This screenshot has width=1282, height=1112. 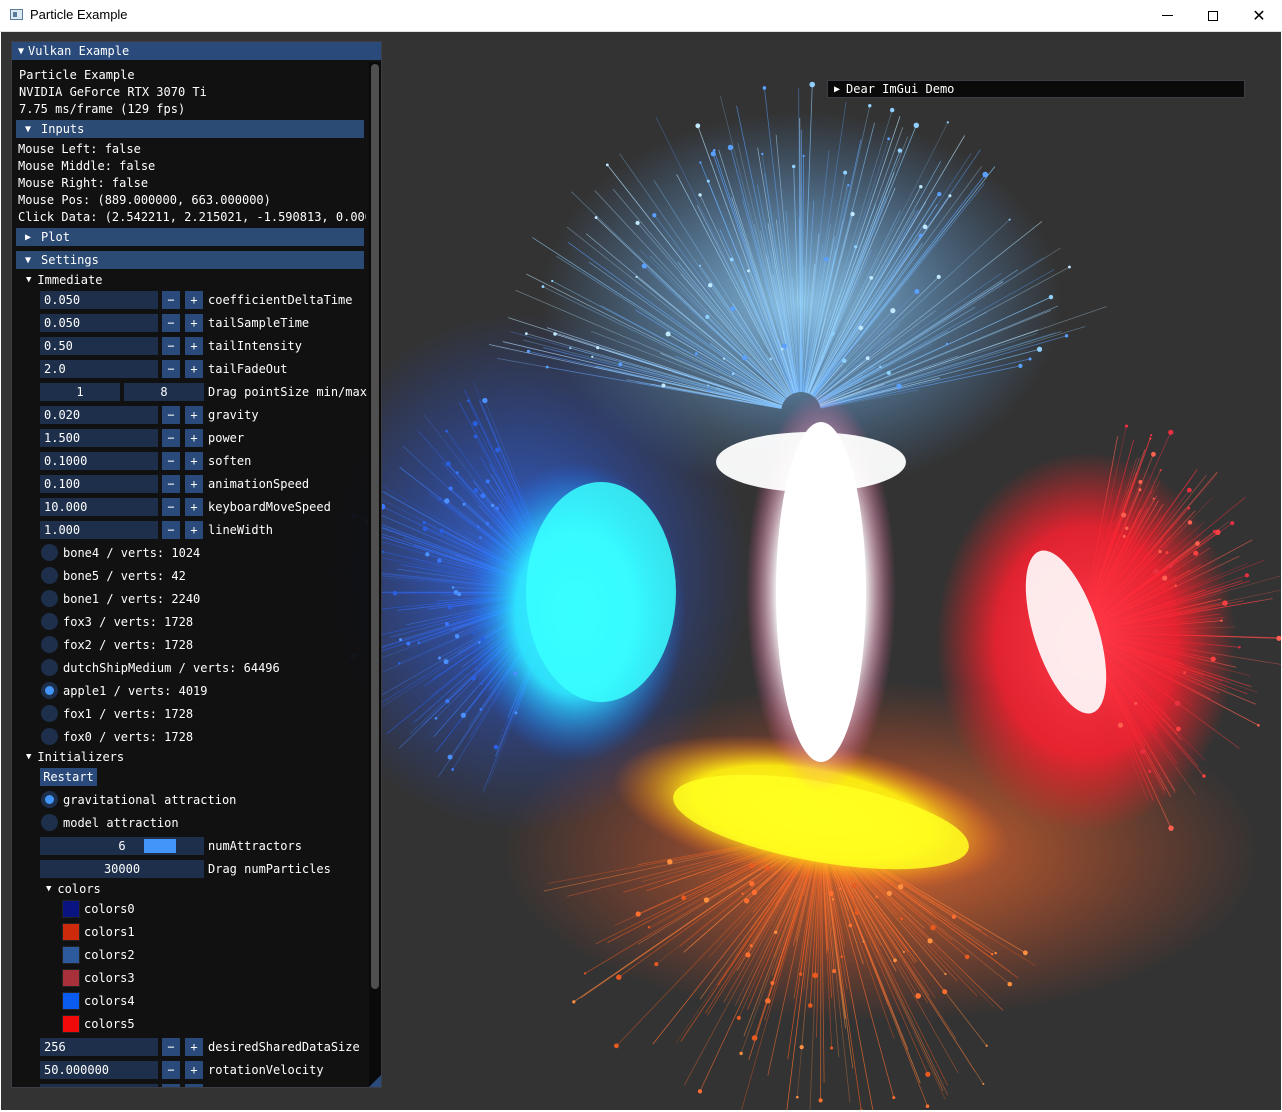 What do you see at coordinates (99, 1085) in the screenshot?
I see `value-input-field` at bounding box center [99, 1085].